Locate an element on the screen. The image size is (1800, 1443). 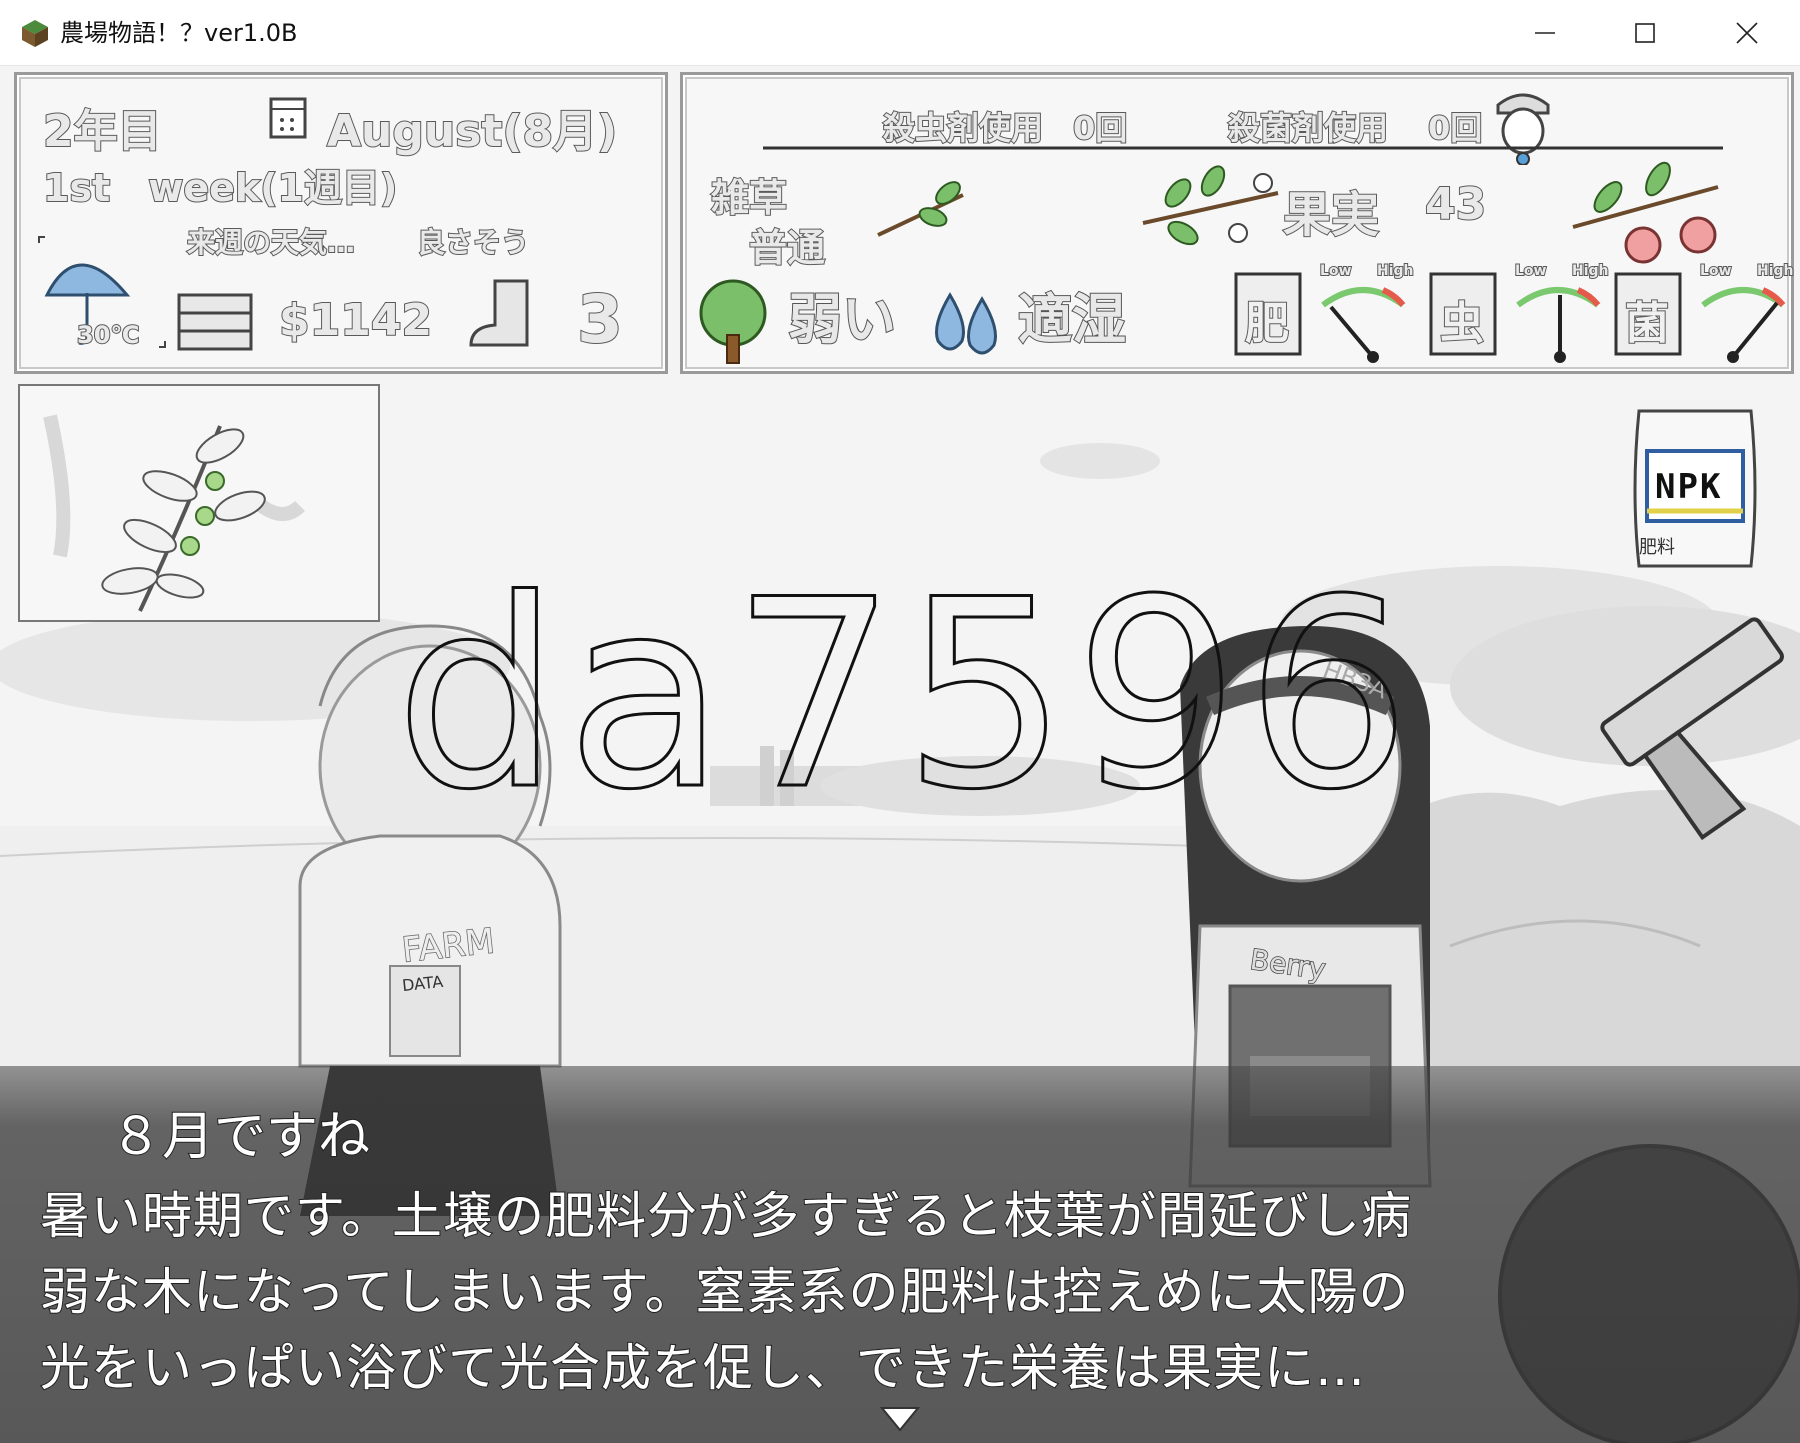
npk-fertilizer-bag: NPK 肥料 is located at coordinates (1695, 488).